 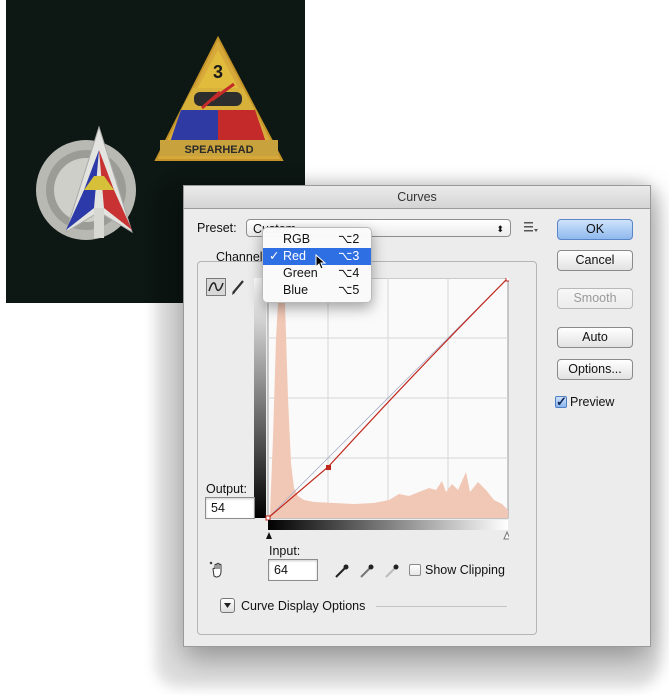 What do you see at coordinates (260, 398) in the screenshot?
I see `output-gradient-bar` at bounding box center [260, 398].